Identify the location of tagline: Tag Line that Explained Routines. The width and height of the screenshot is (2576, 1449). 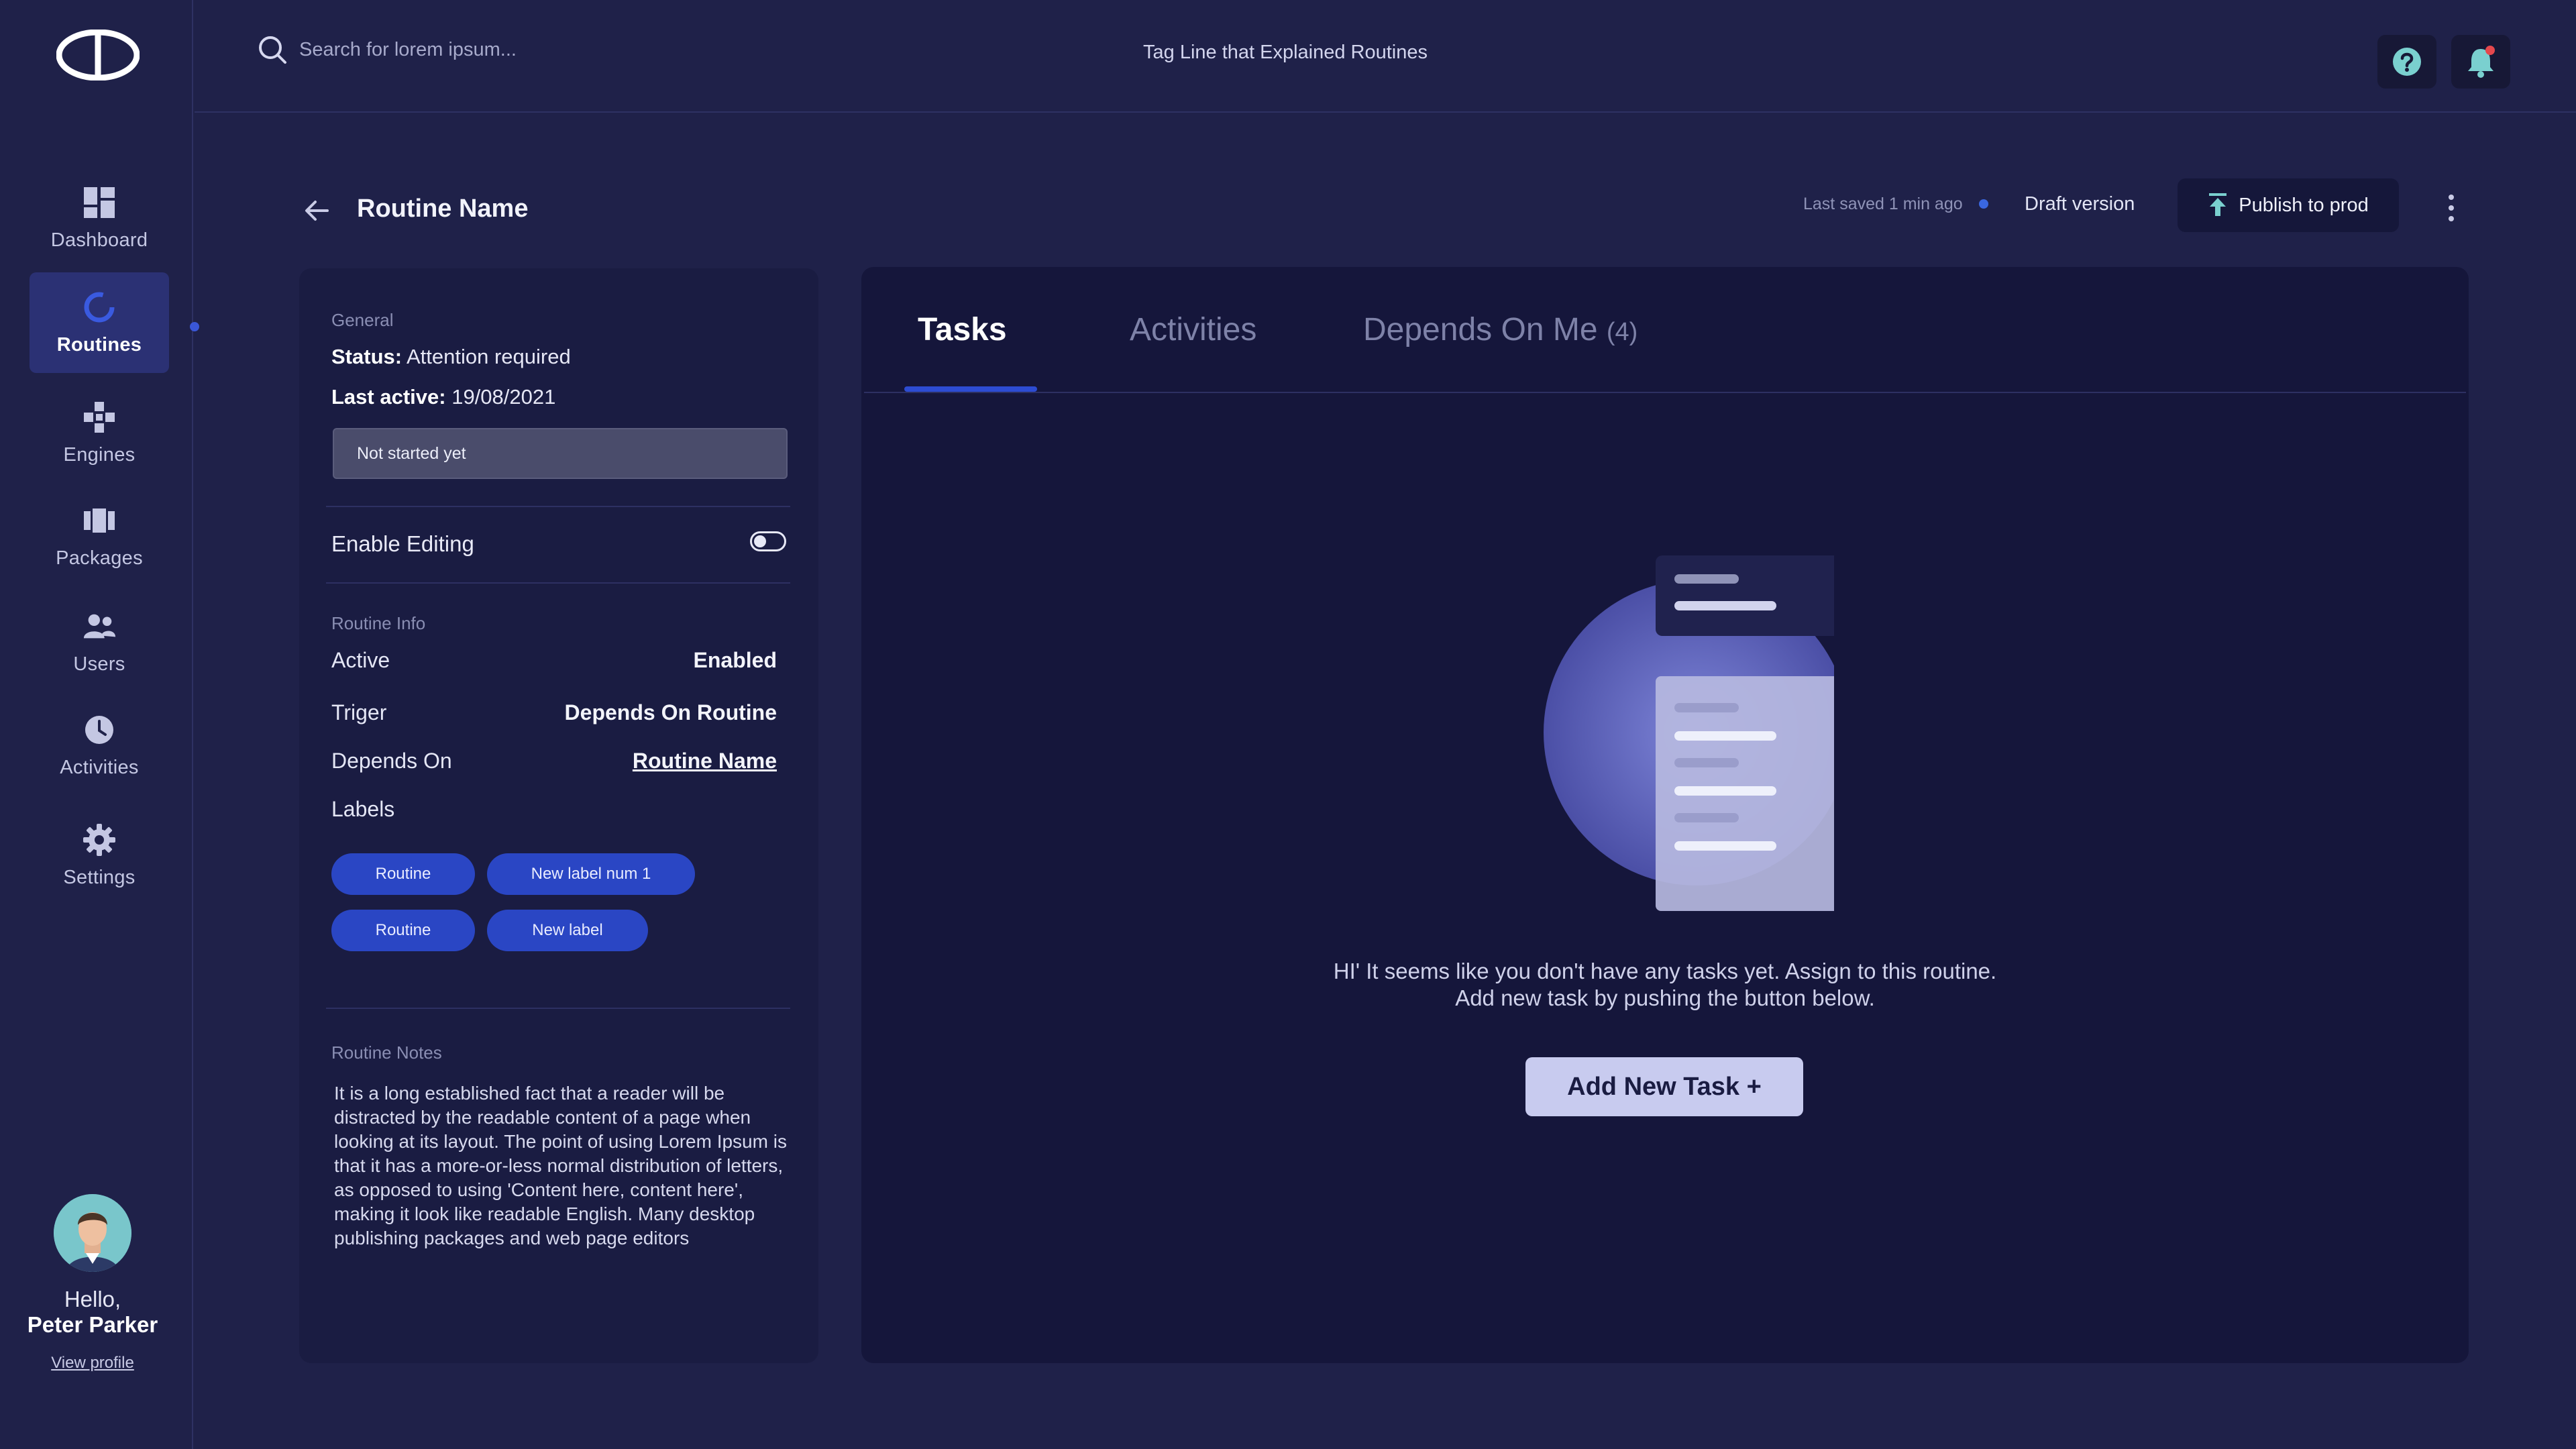
(1285, 52).